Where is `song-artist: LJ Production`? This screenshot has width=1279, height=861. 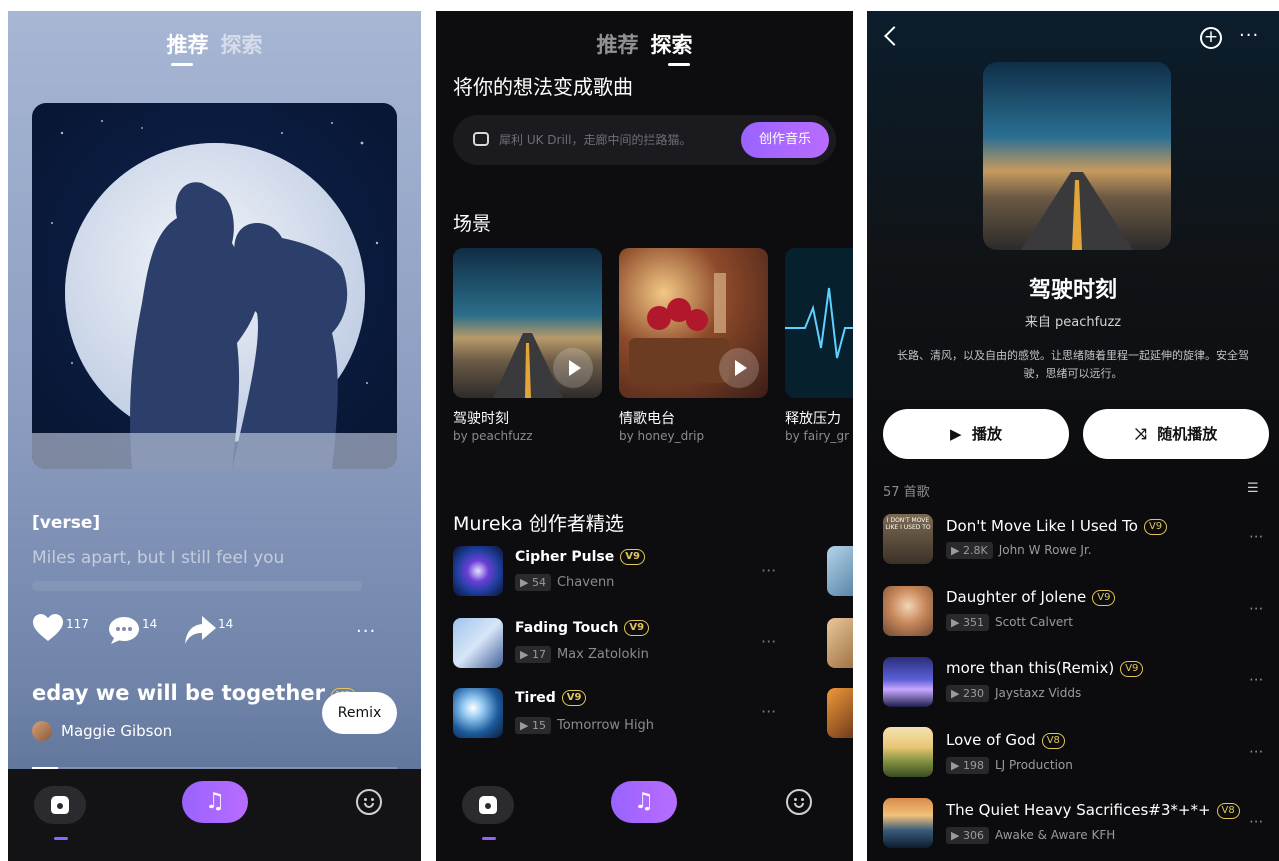
song-artist: LJ Production is located at coordinates (1034, 765).